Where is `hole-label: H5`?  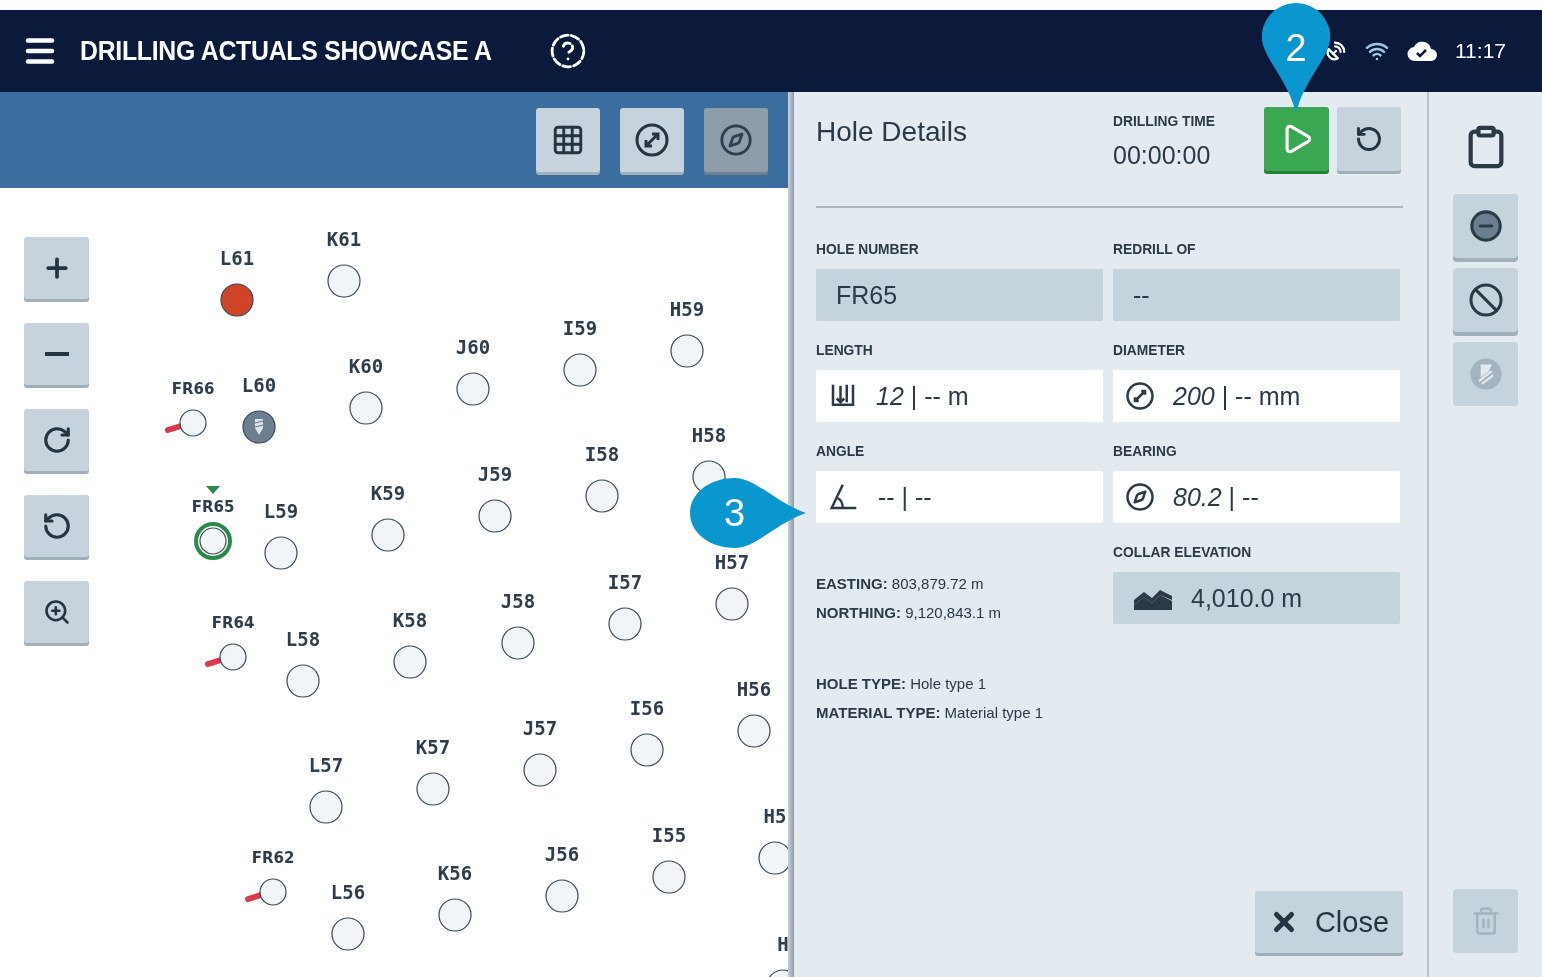
hole-label: H5 is located at coordinates (775, 816).